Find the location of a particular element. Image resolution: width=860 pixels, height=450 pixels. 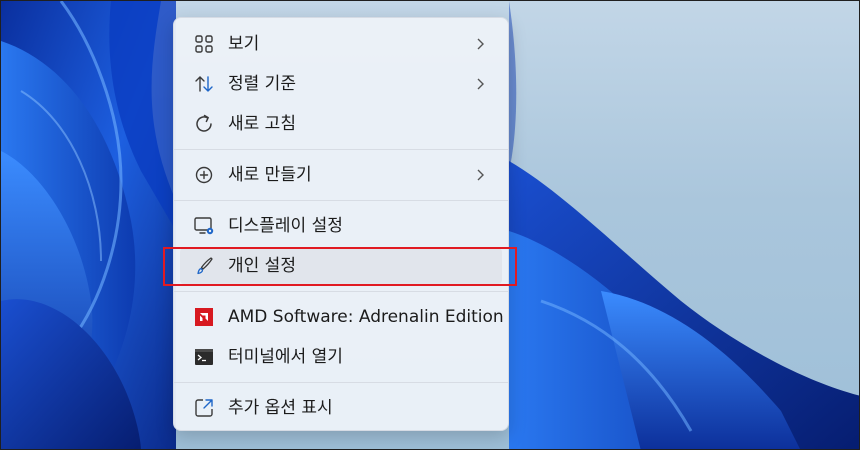

menu-item-label: 정렬 기준 is located at coordinates (262, 84).